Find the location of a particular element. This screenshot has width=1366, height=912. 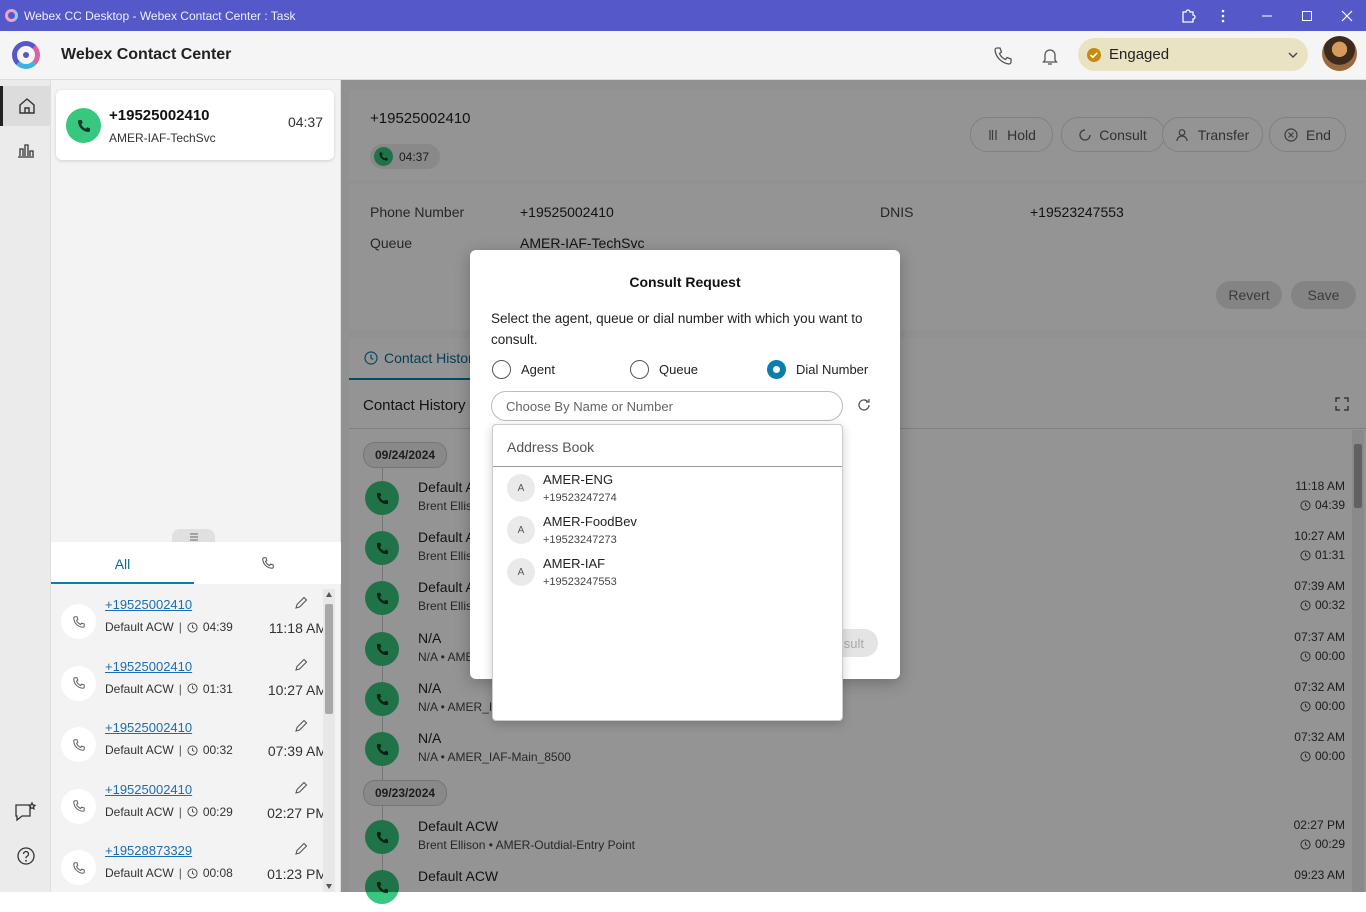

consult-button: Consult is located at coordinates (1113, 134).